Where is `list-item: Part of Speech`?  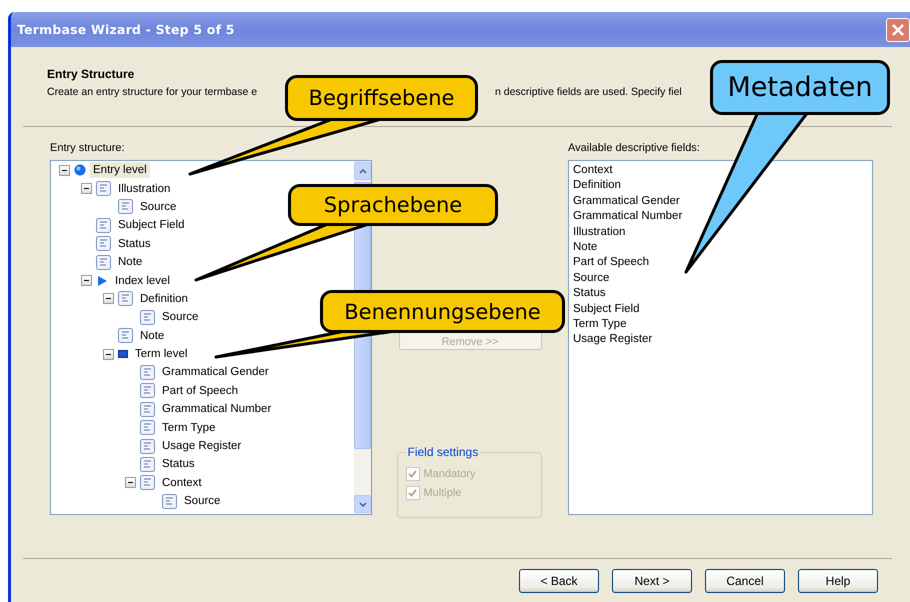 list-item: Part of Speech is located at coordinates (720, 263).